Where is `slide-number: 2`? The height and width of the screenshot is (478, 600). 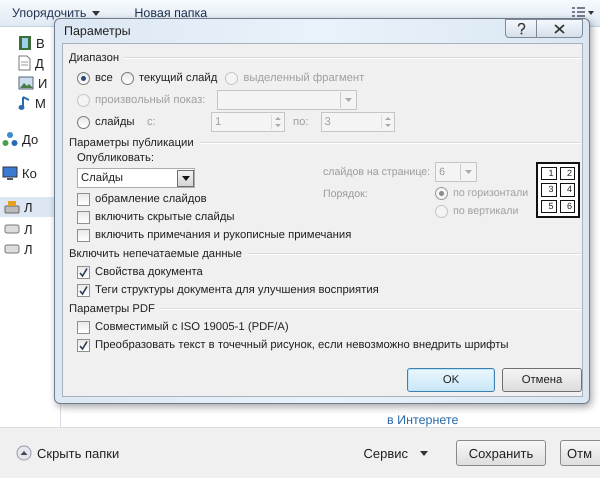
slide-number: 2 is located at coordinates (567, 173).